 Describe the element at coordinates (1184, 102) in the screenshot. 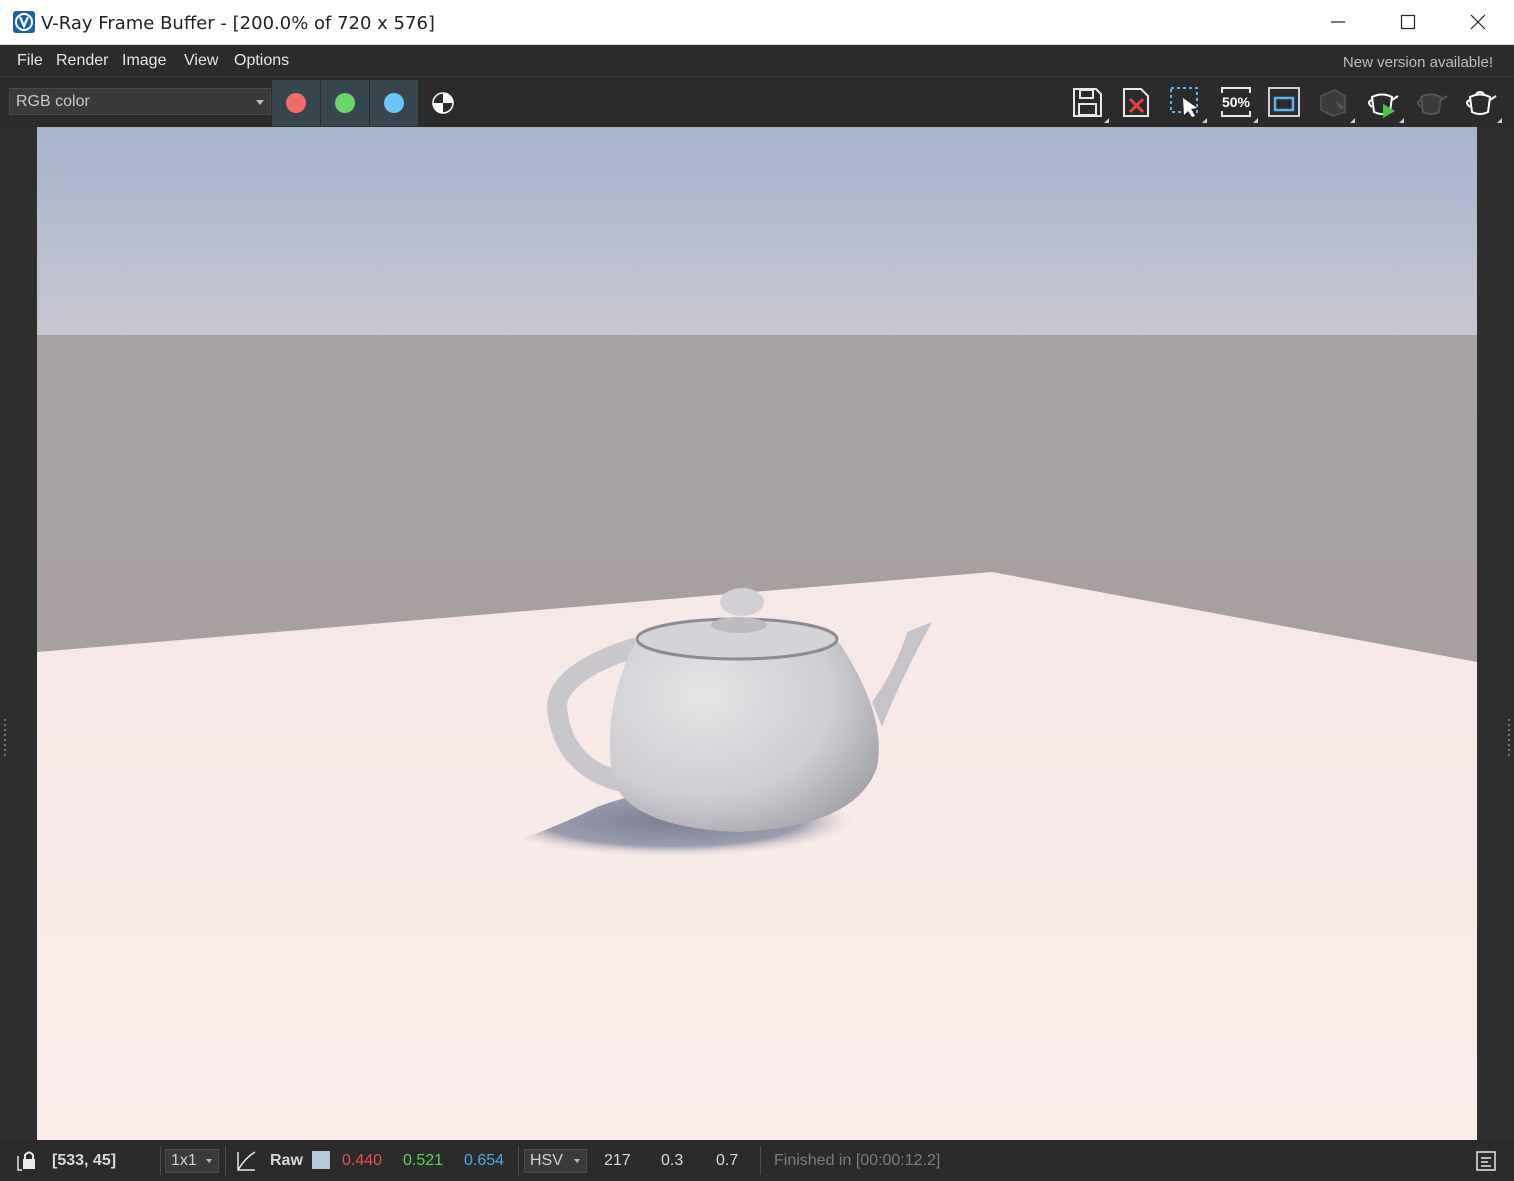

I see `region-select-icon` at that location.